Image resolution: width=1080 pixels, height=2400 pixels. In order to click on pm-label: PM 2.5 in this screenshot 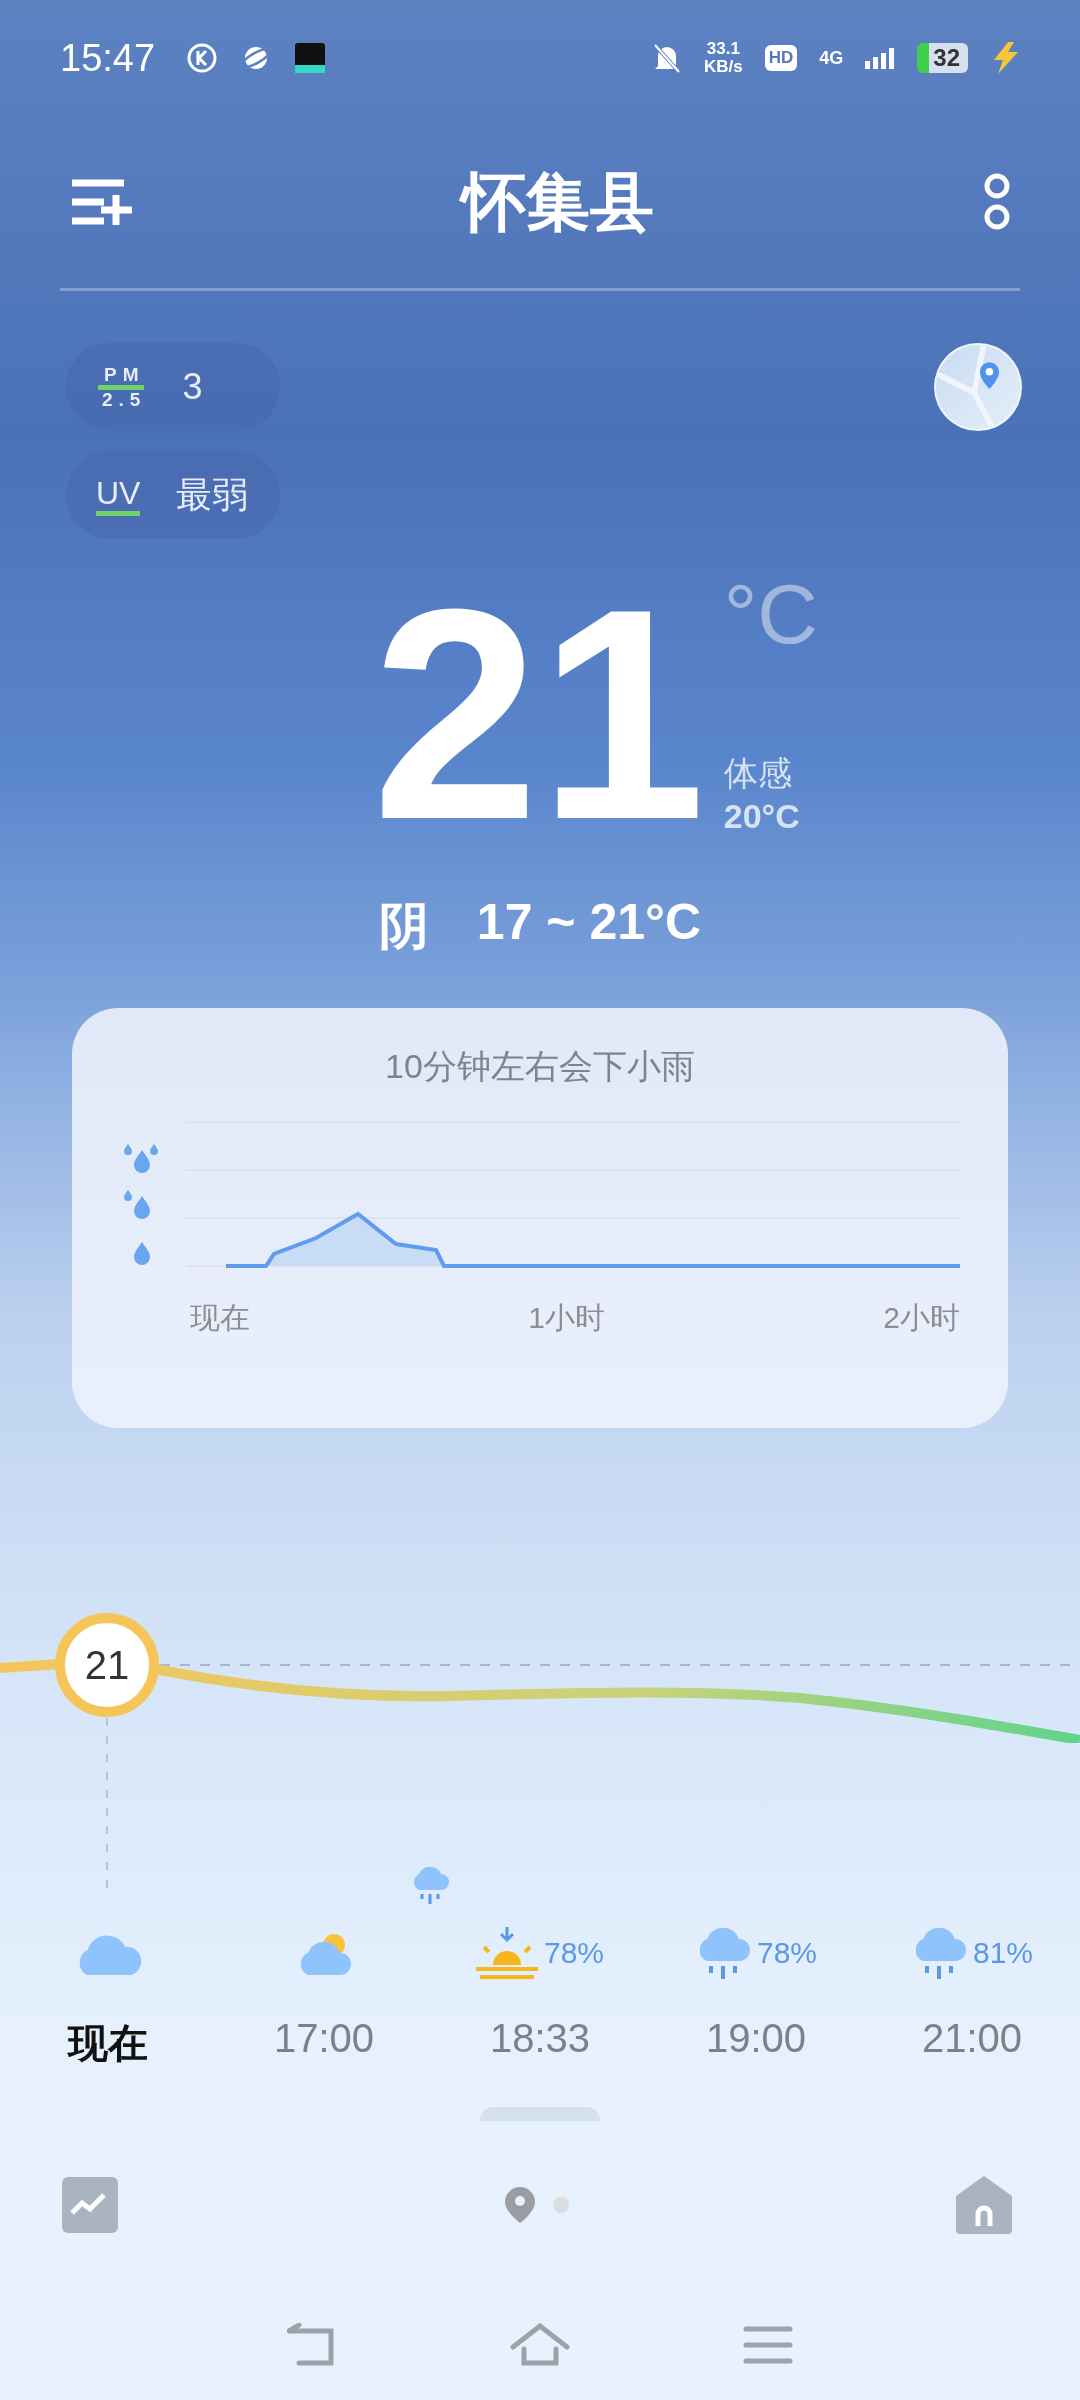, I will do `click(121, 387)`.